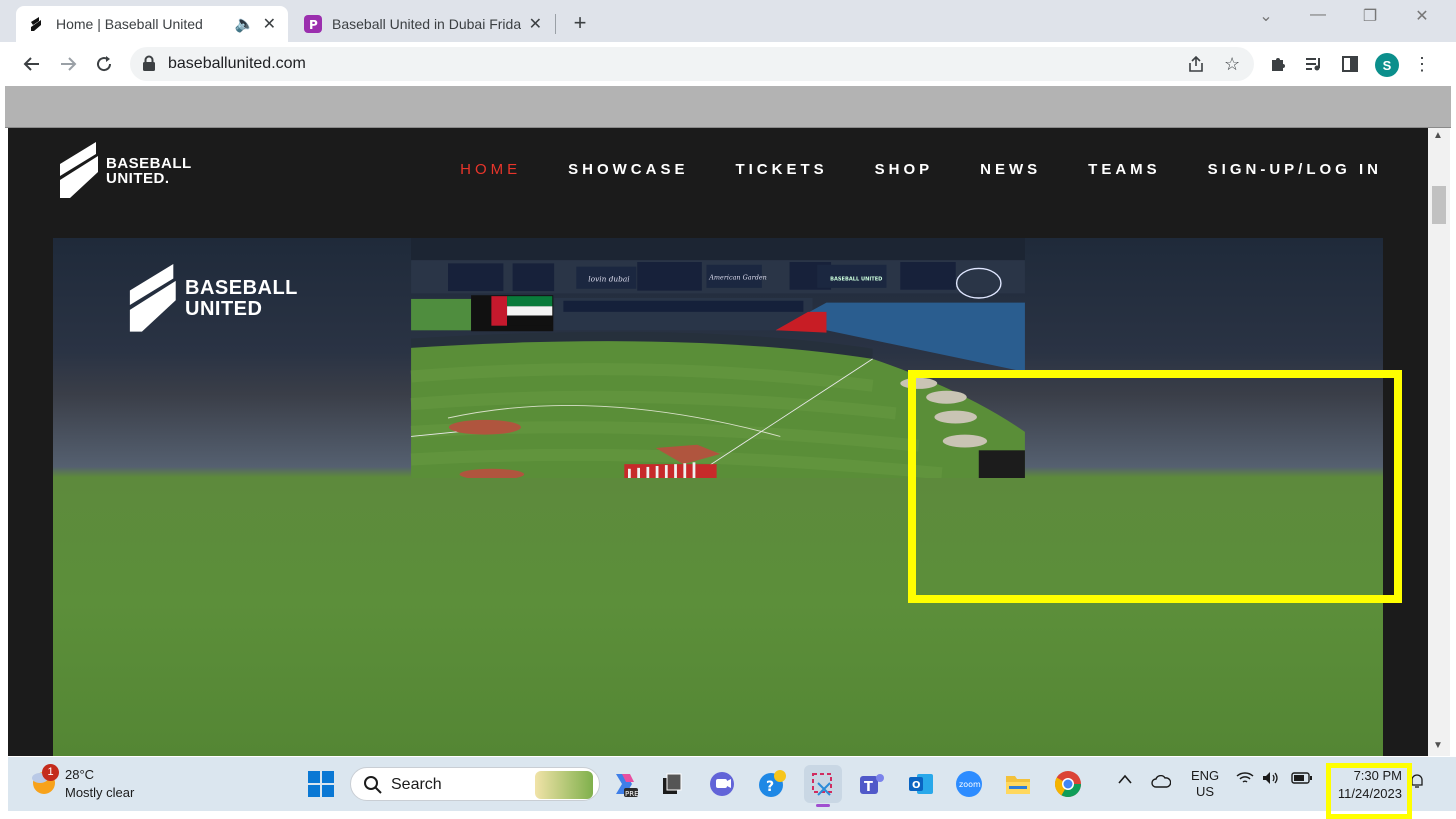 The image size is (1456, 819). I want to click on bookmark-star-icon: ☆, so click(1232, 64).